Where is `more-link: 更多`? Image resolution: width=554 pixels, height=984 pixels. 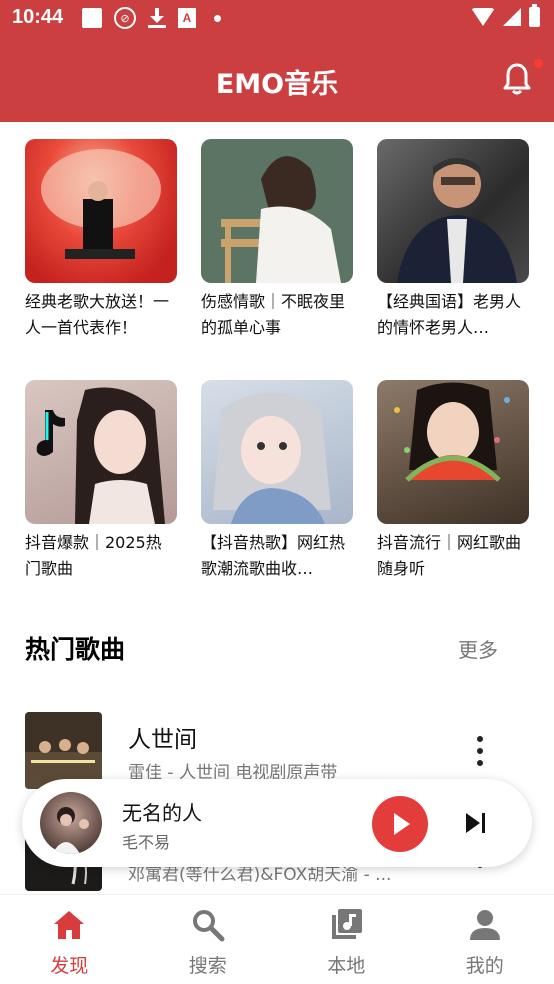
more-link: 更多 is located at coordinates (478, 648).